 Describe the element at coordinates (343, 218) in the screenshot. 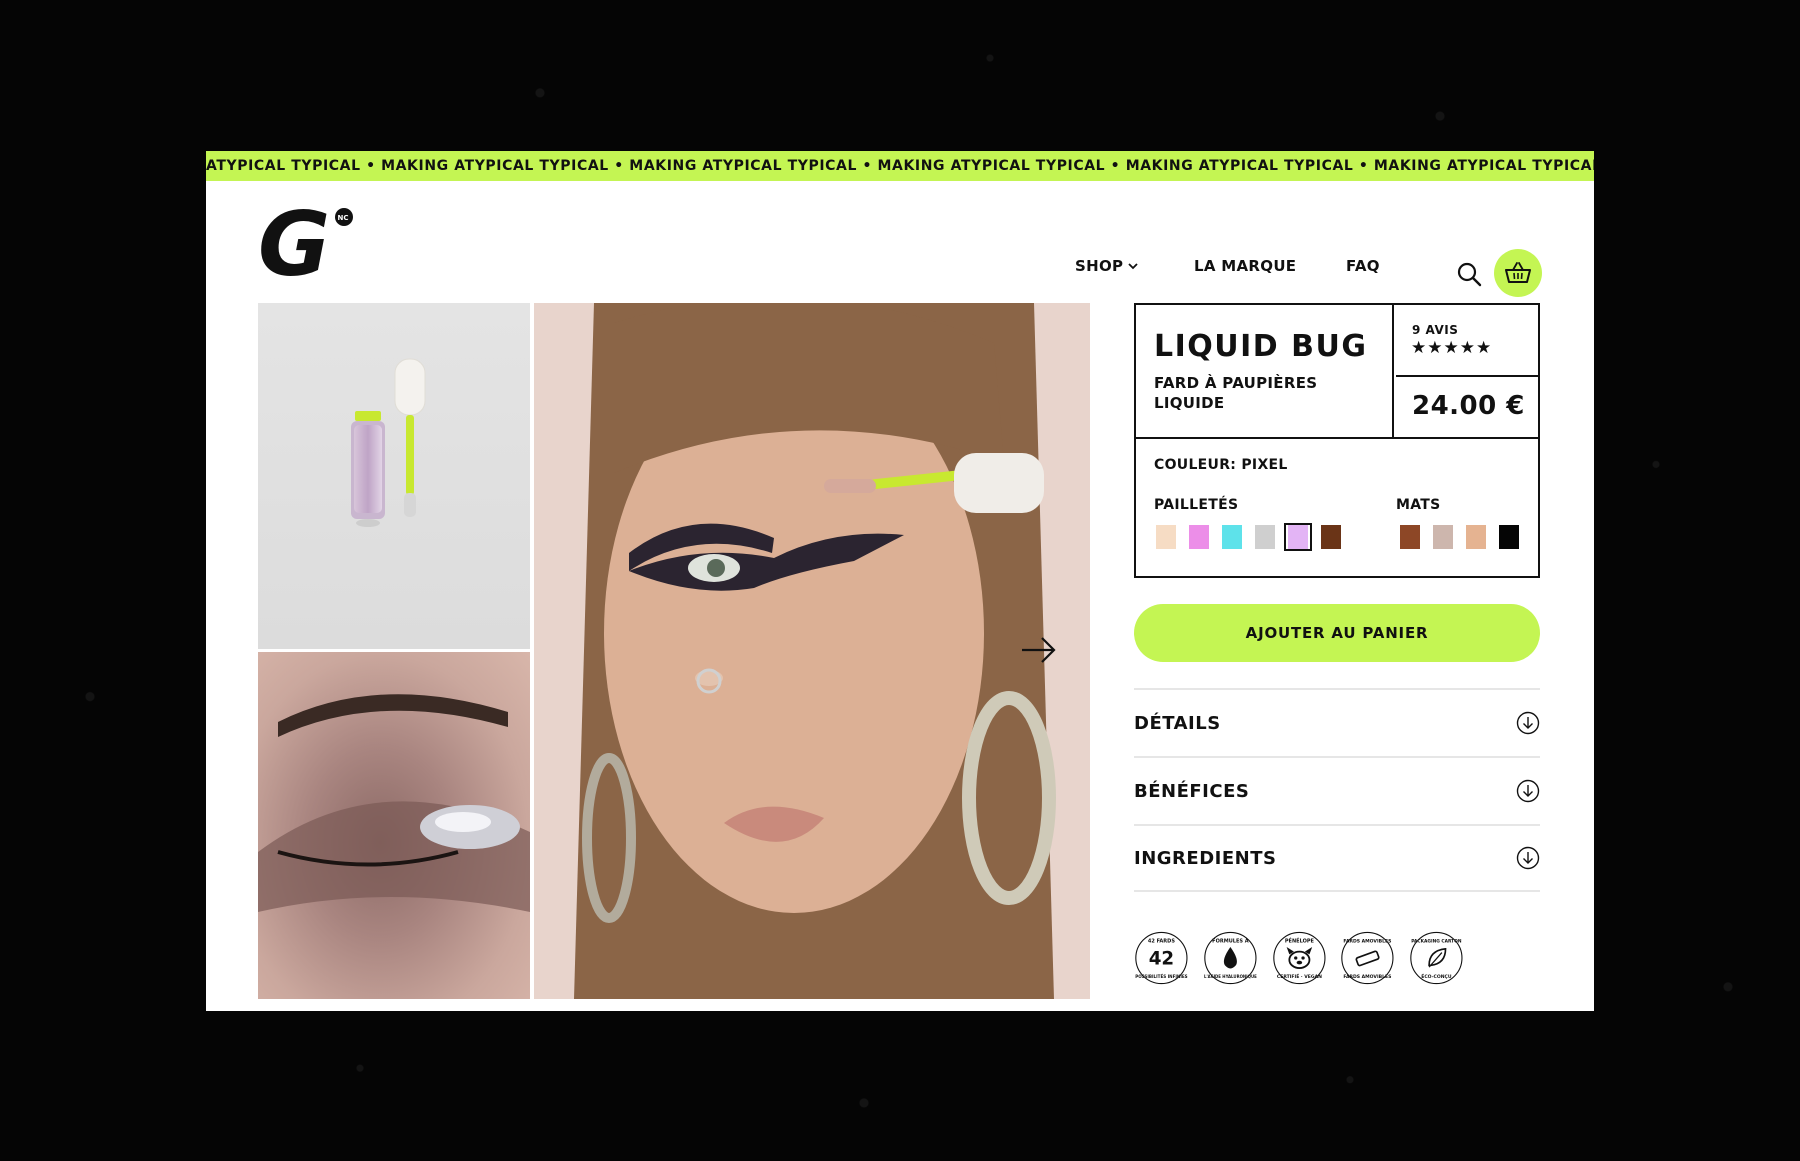

I see `logo-mark: NC` at that location.